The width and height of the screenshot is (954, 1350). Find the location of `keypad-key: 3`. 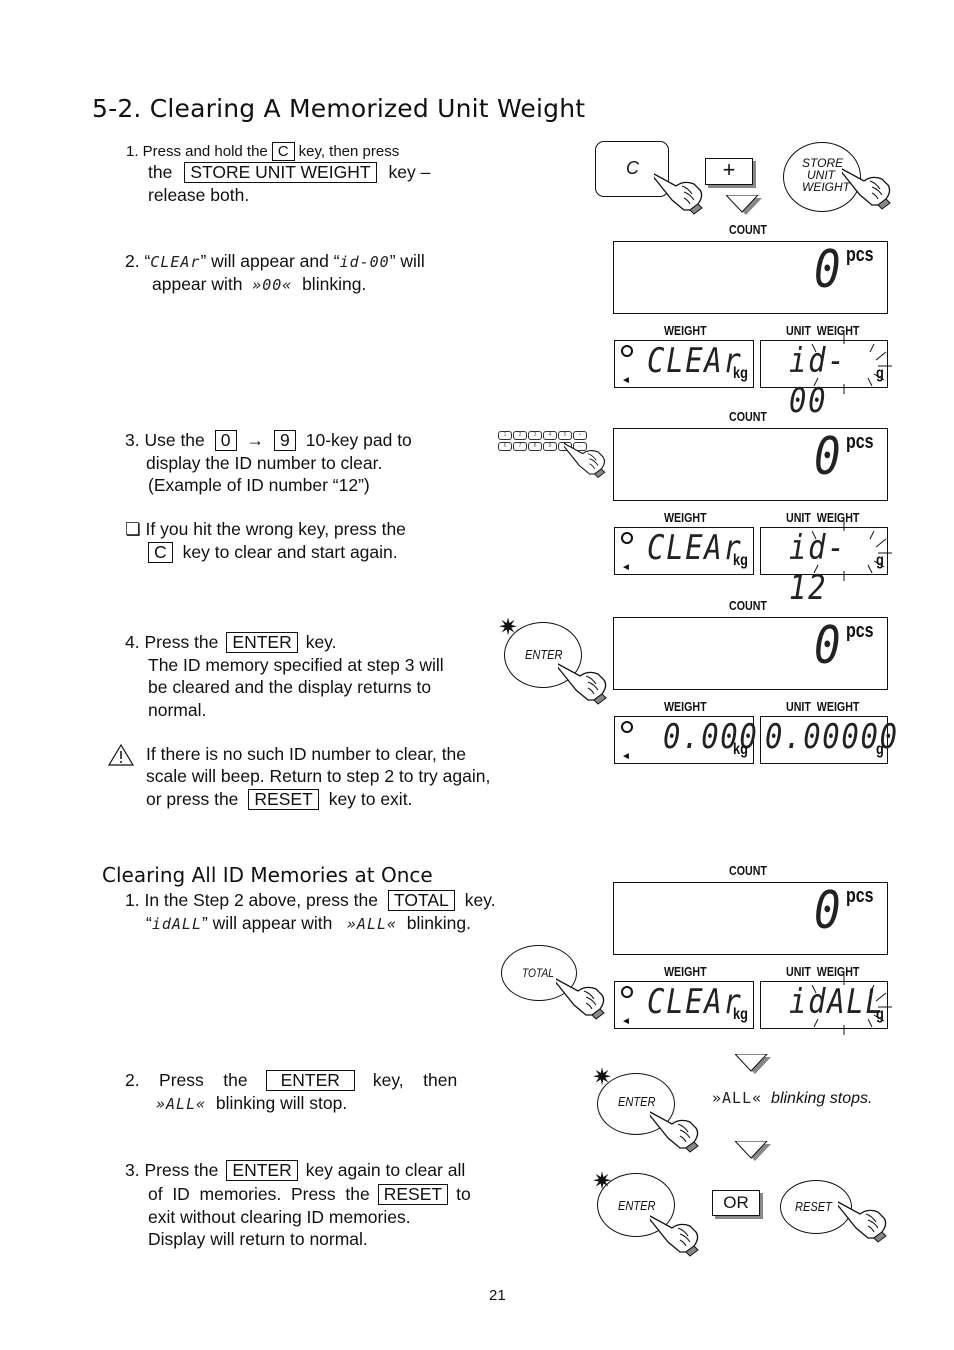

keypad-key: 3 is located at coordinates (535, 435).